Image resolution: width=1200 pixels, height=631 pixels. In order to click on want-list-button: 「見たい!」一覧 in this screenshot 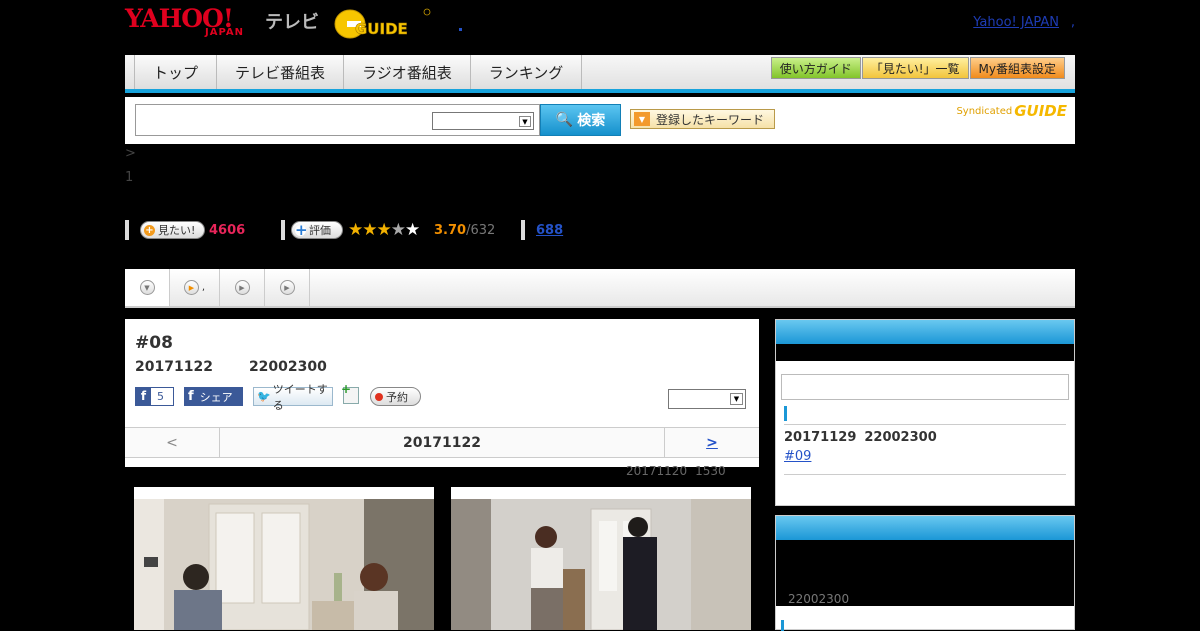, I will do `click(915, 68)`.